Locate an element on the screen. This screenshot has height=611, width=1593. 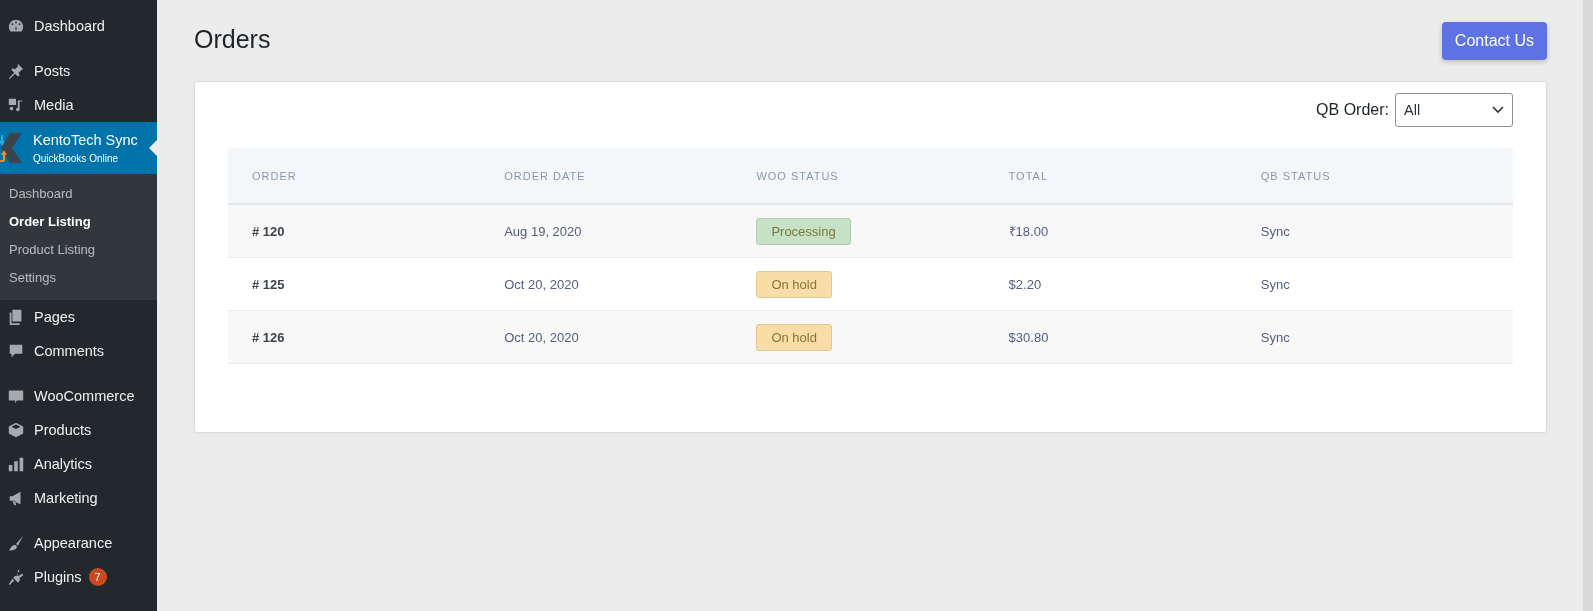
menu-item: Dashboard is located at coordinates (78, 26).